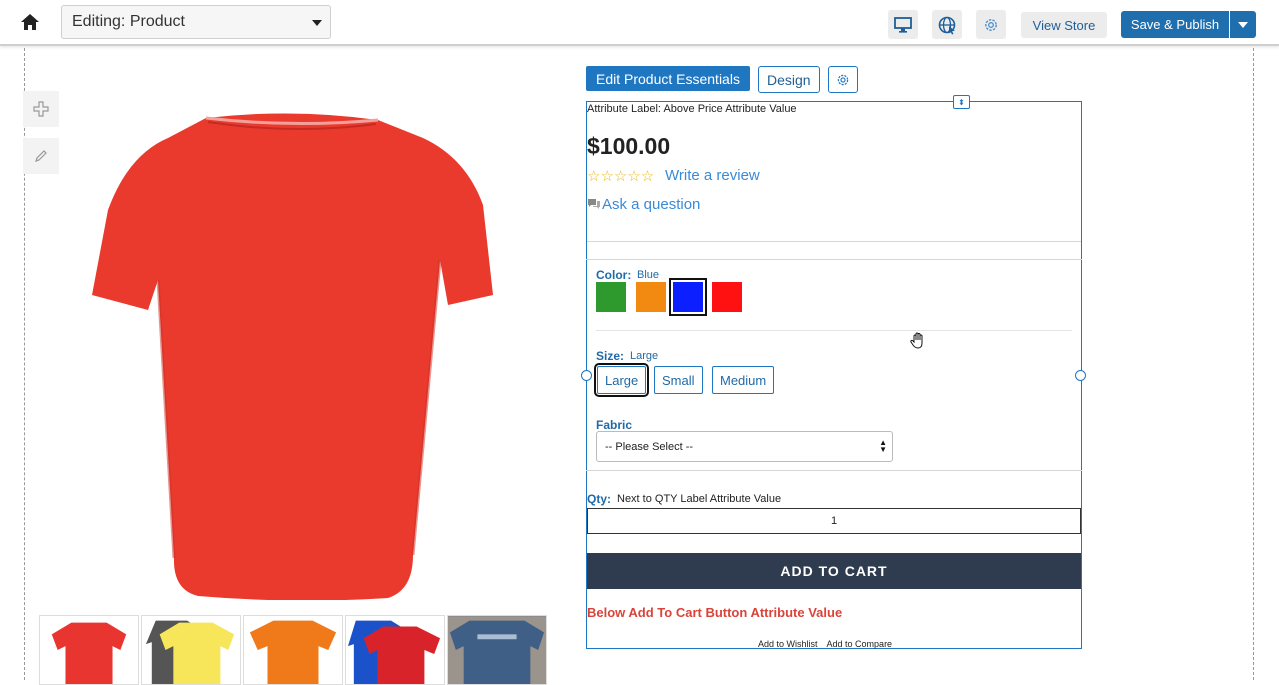 The image size is (1279, 685). What do you see at coordinates (825, 644) in the screenshot?
I see `wishlist-compare-links: Add to Wishlist Add to Compare` at bounding box center [825, 644].